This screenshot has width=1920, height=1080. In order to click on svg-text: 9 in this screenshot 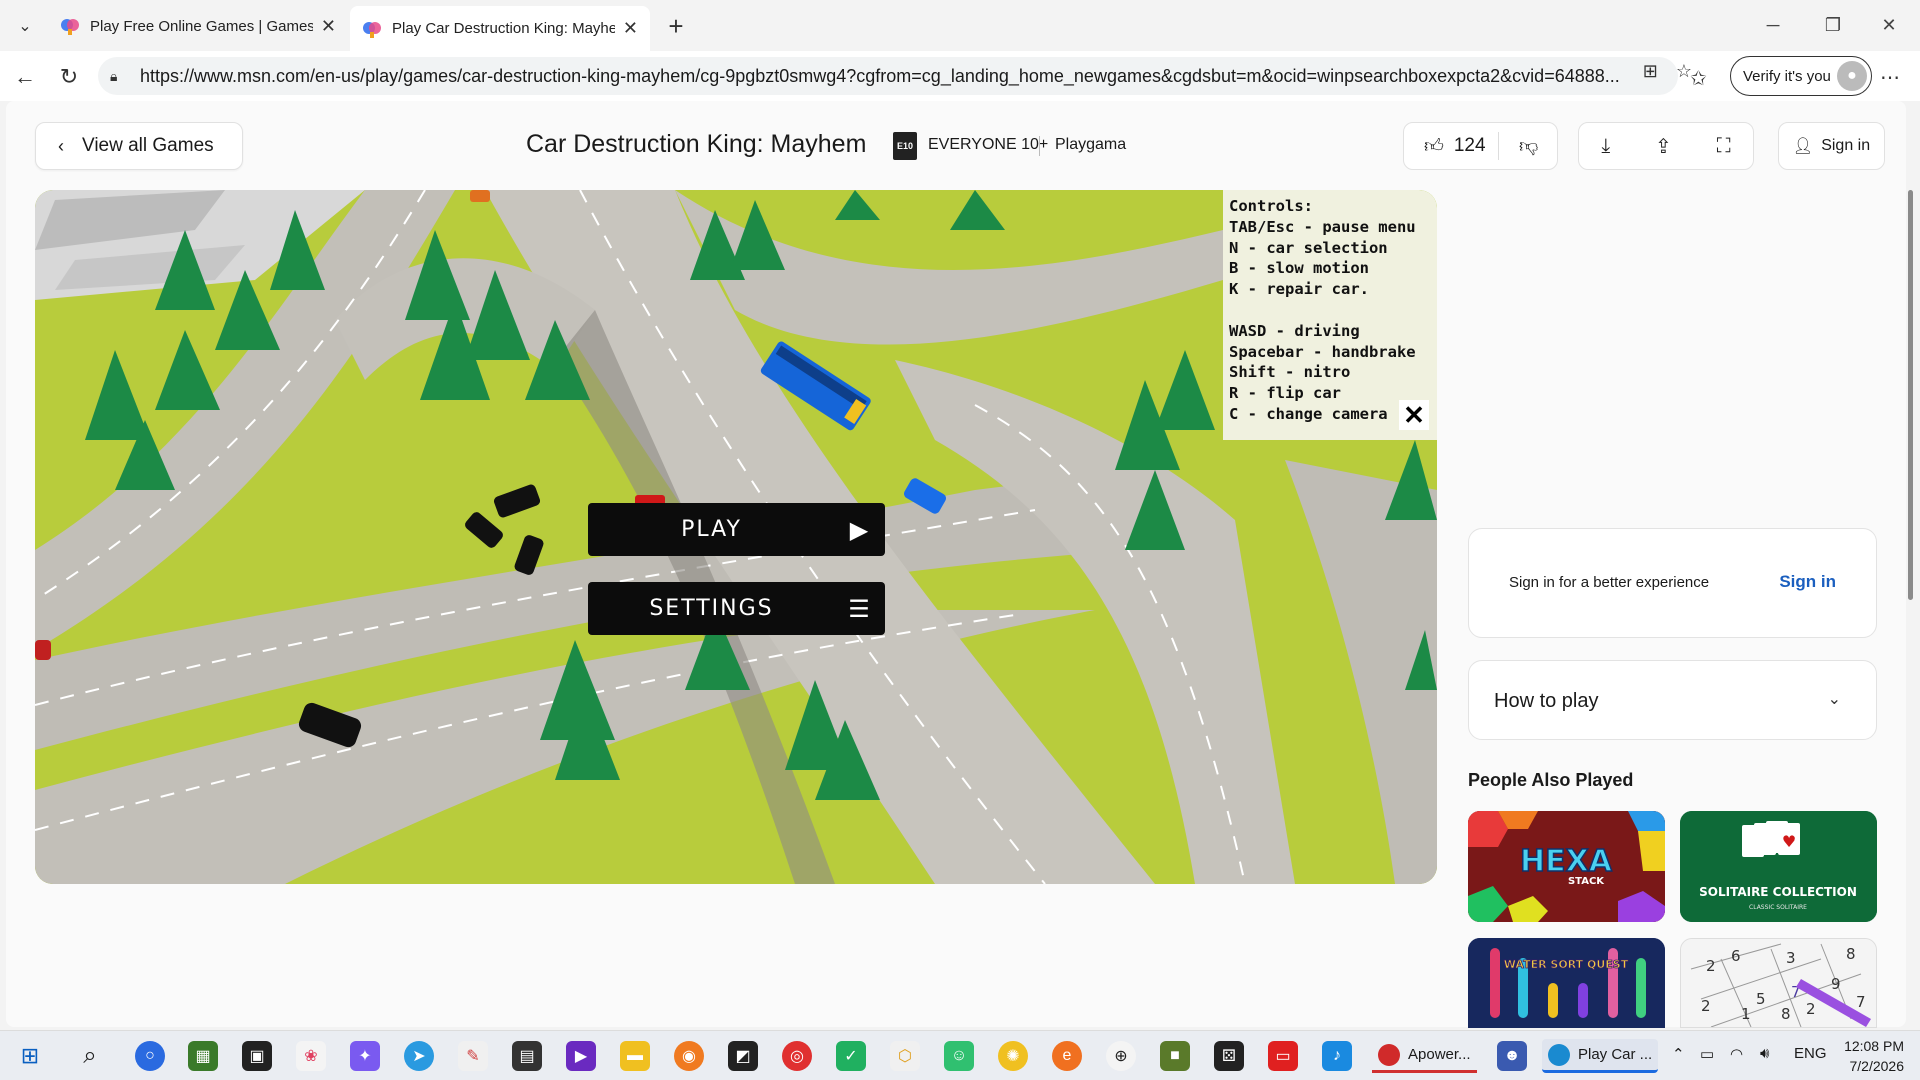, I will do `click(1836, 984)`.